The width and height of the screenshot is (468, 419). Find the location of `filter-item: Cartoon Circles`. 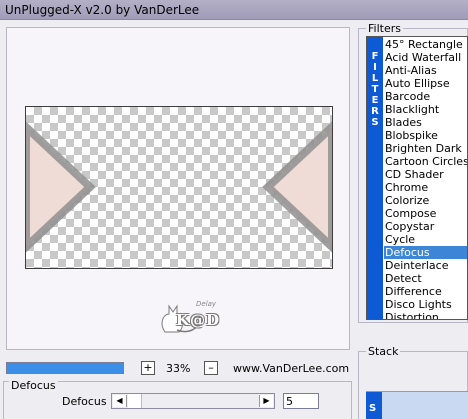

filter-item: Cartoon Circles is located at coordinates (425, 161).